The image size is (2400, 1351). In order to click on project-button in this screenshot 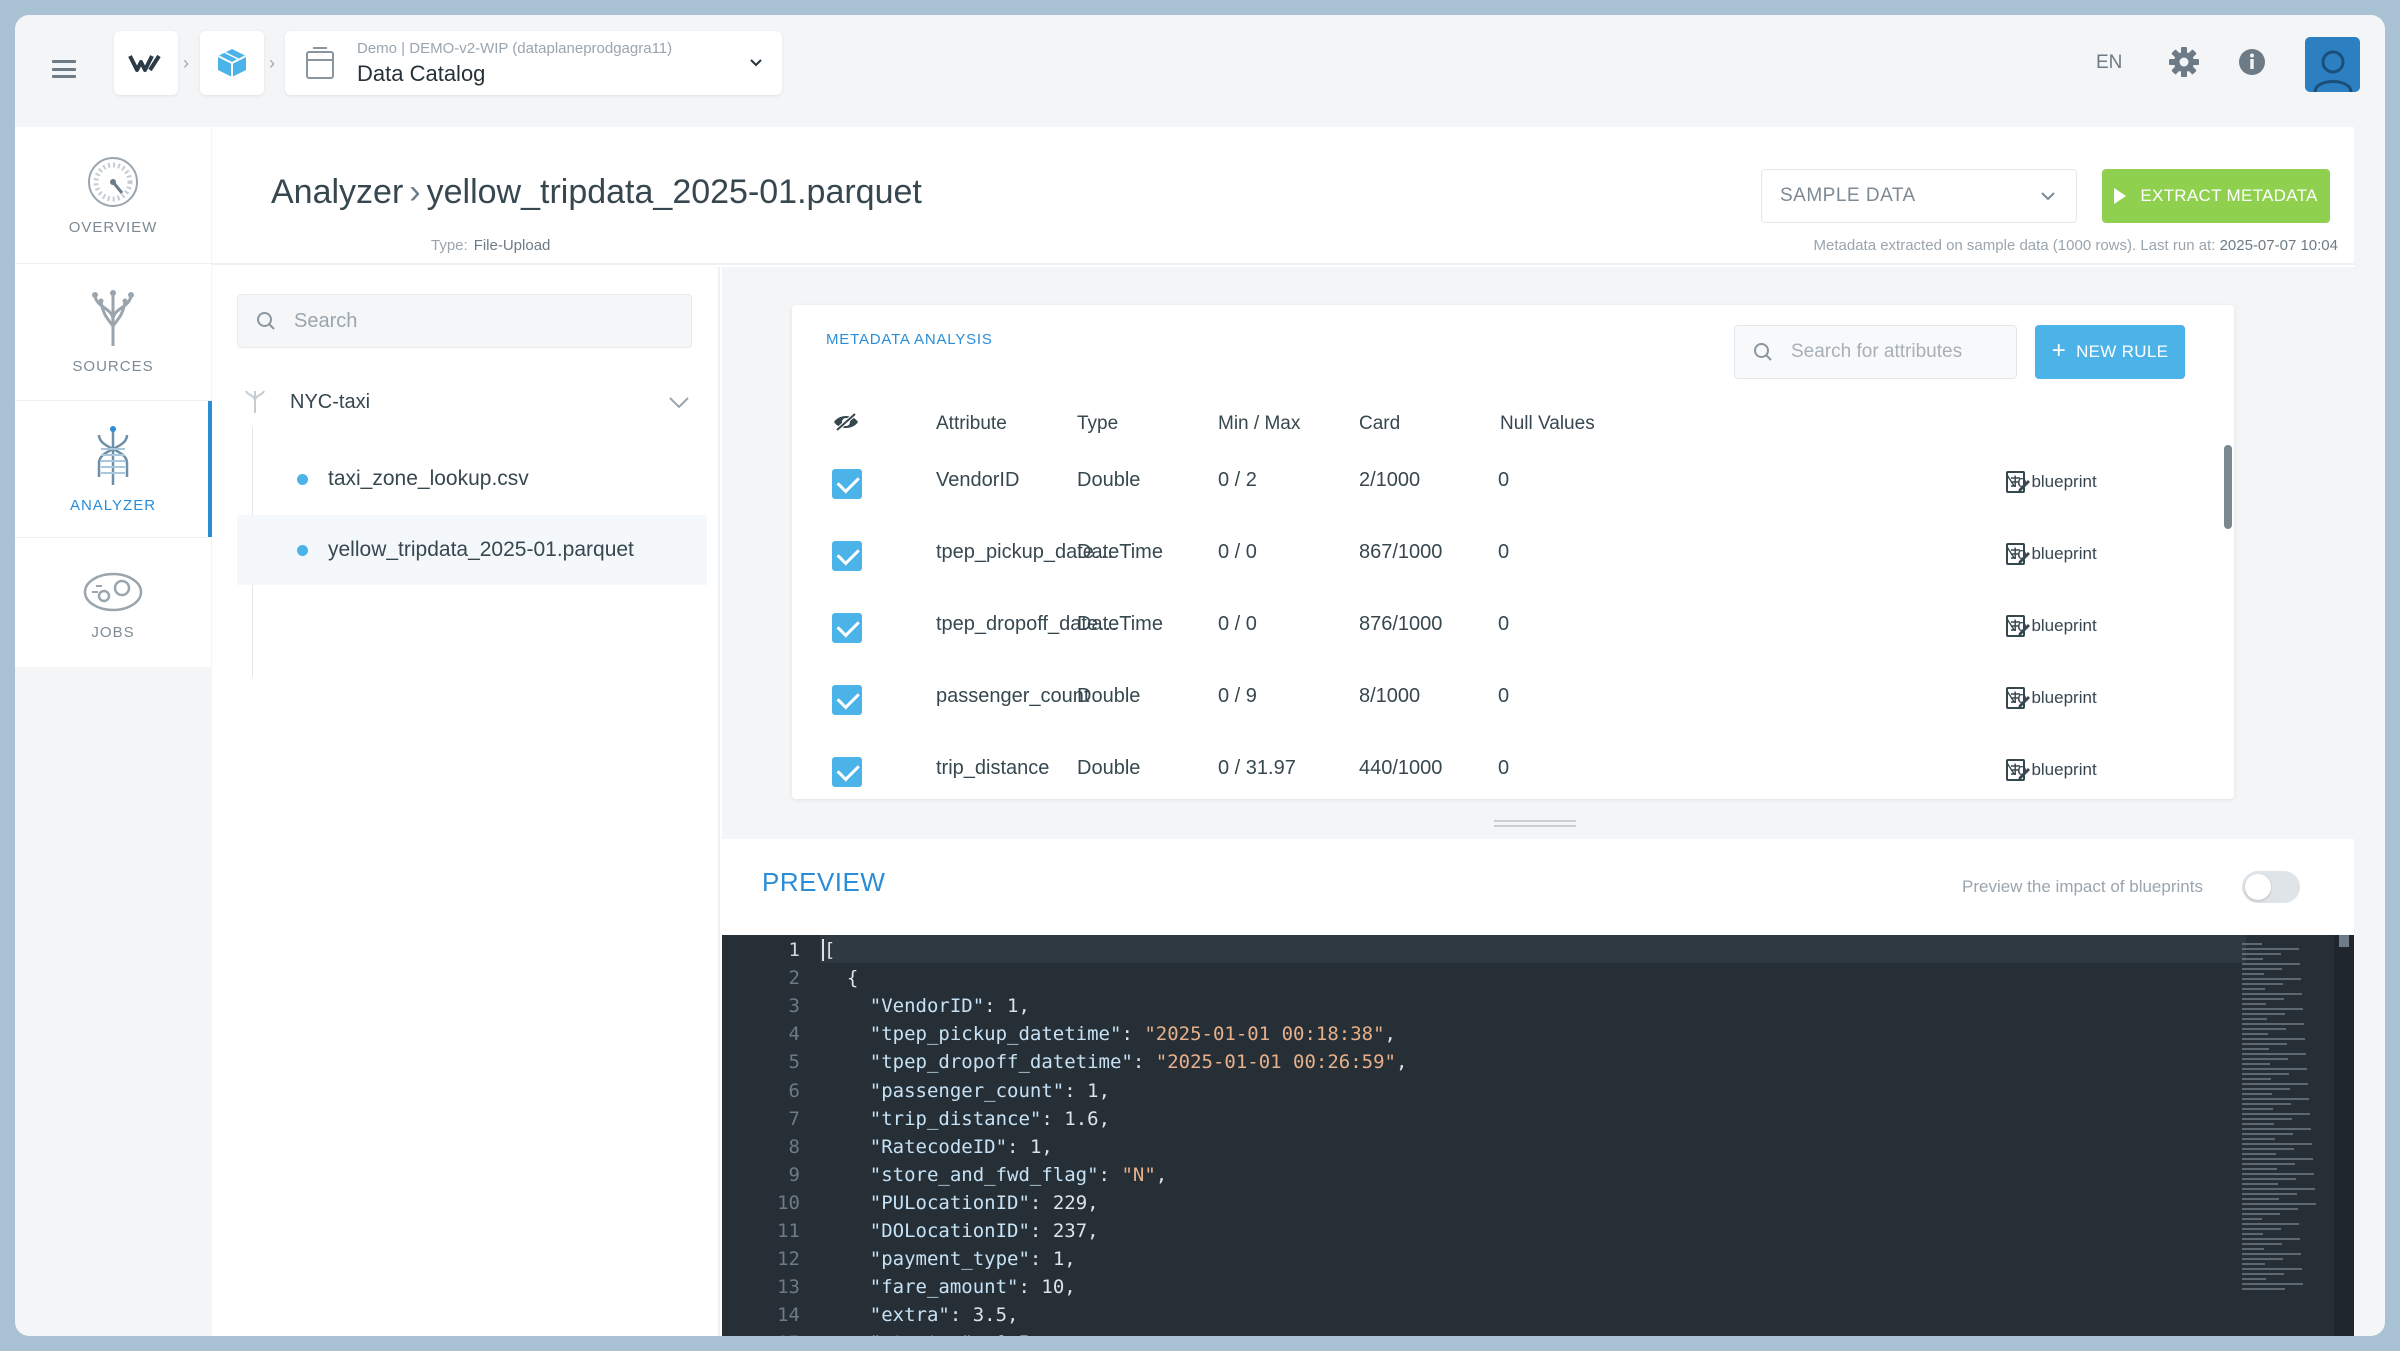, I will do `click(232, 63)`.